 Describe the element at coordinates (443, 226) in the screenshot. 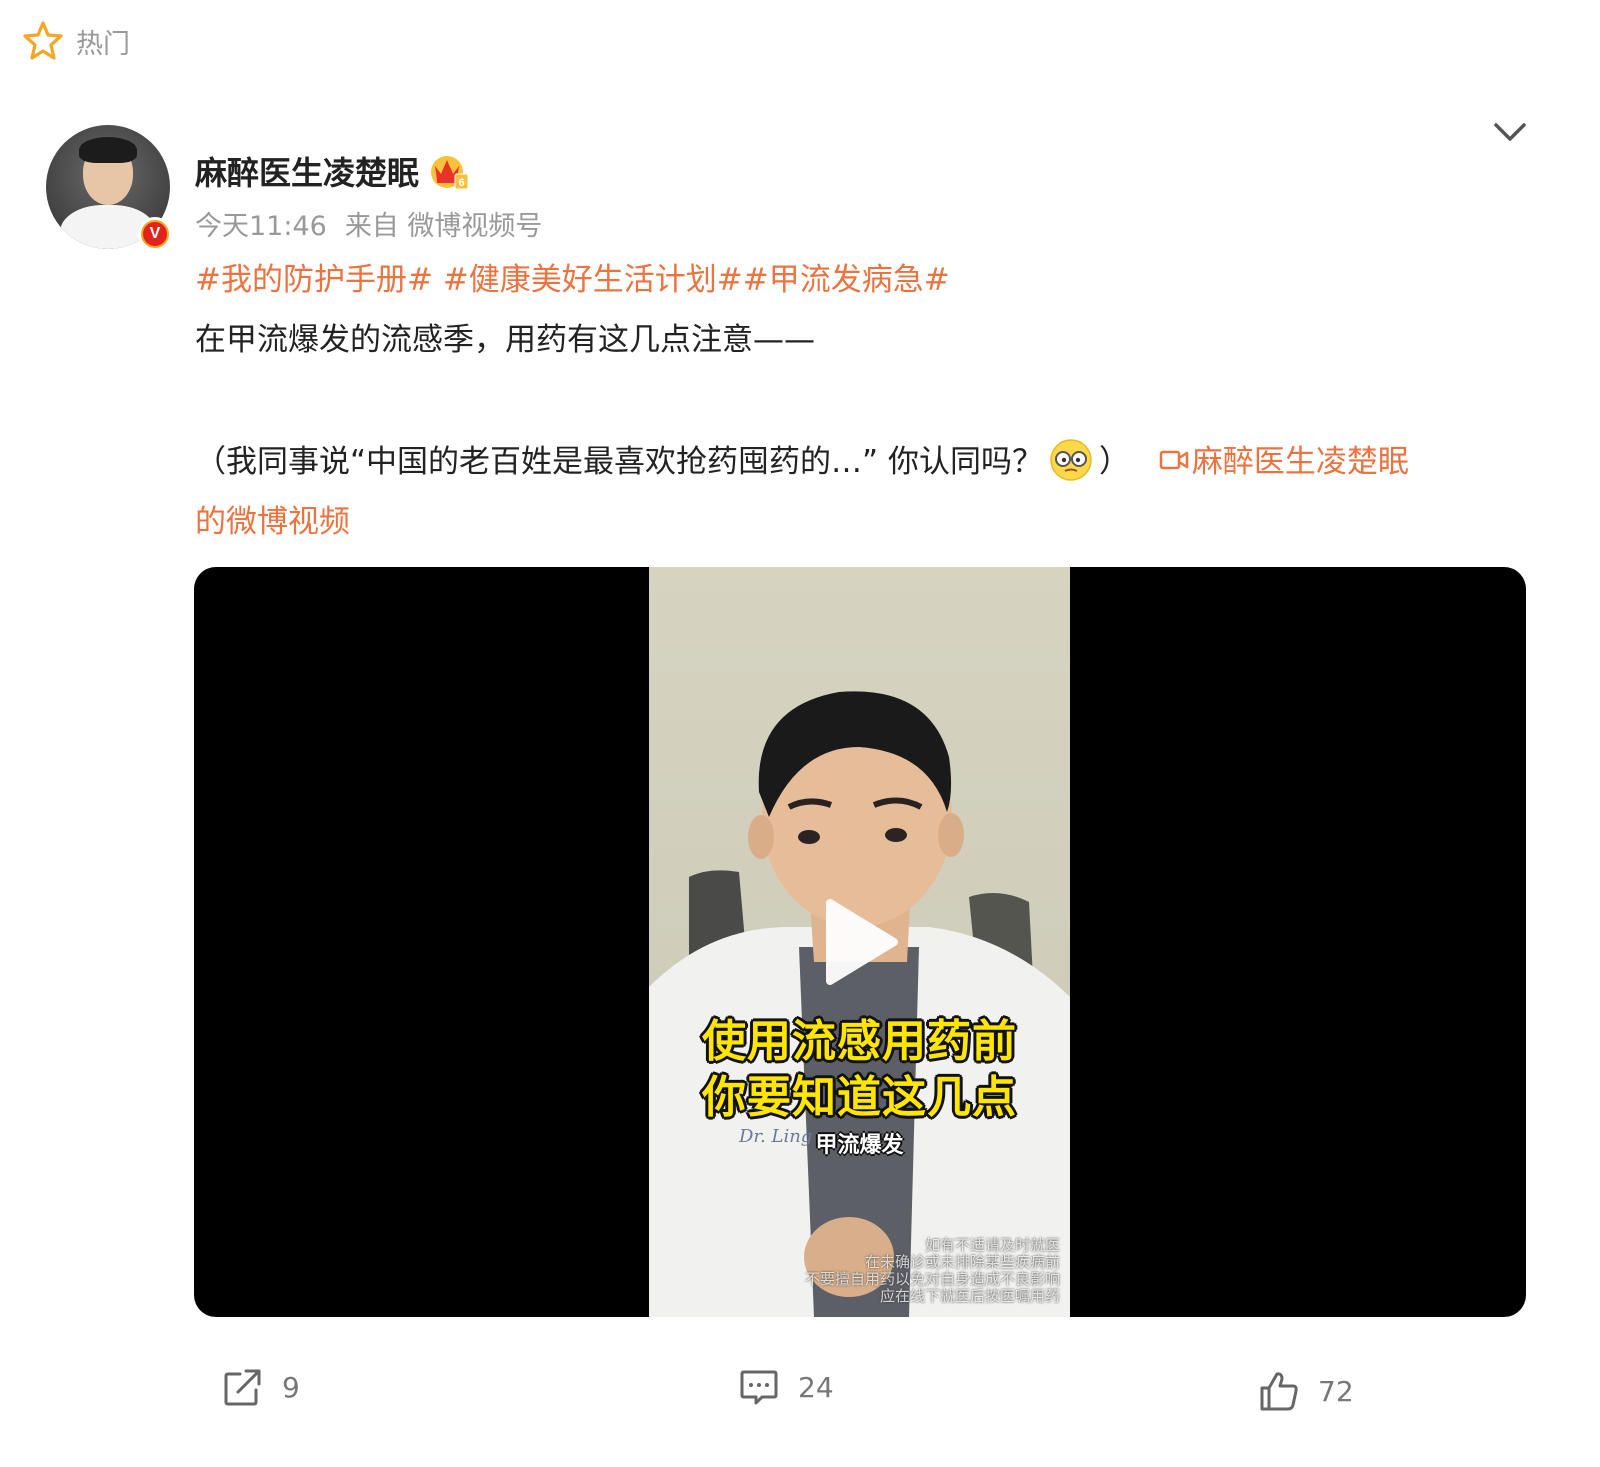

I see `post-source: 来自 微博视频号` at that location.